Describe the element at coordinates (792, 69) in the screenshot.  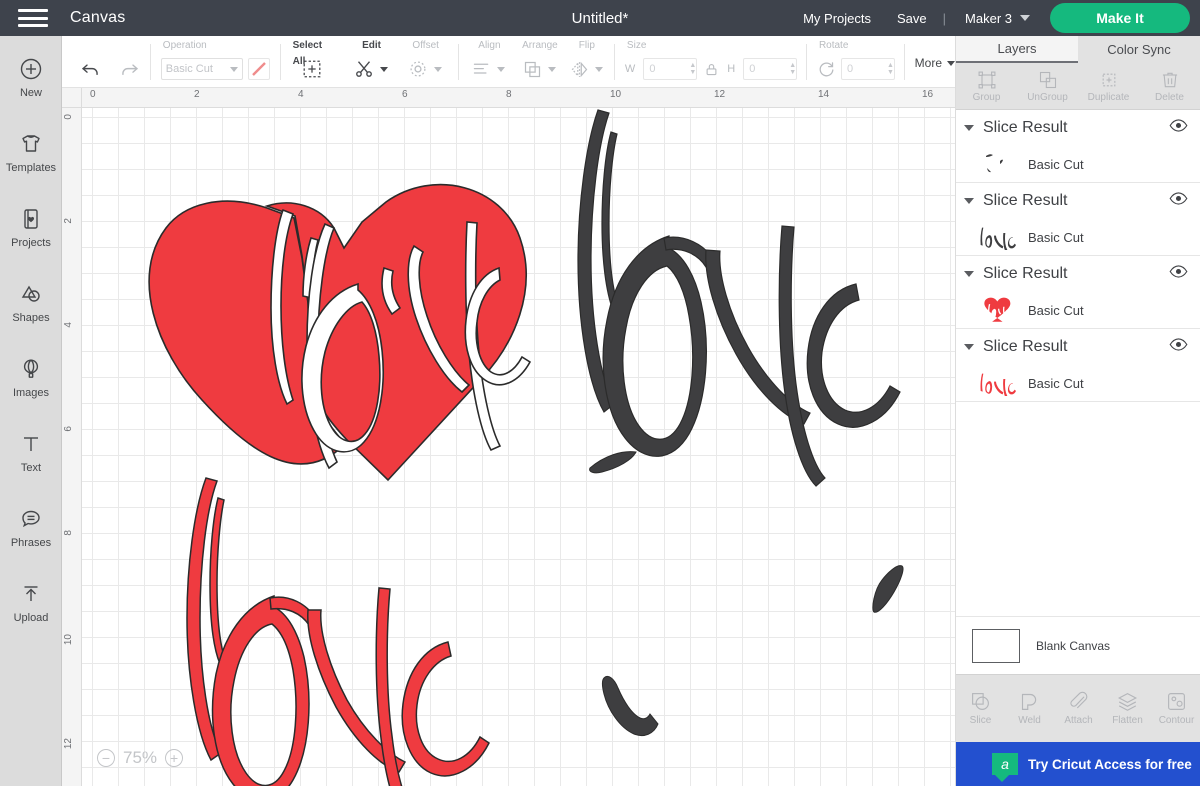
I see `height-stepper: ▲ ▼` at that location.